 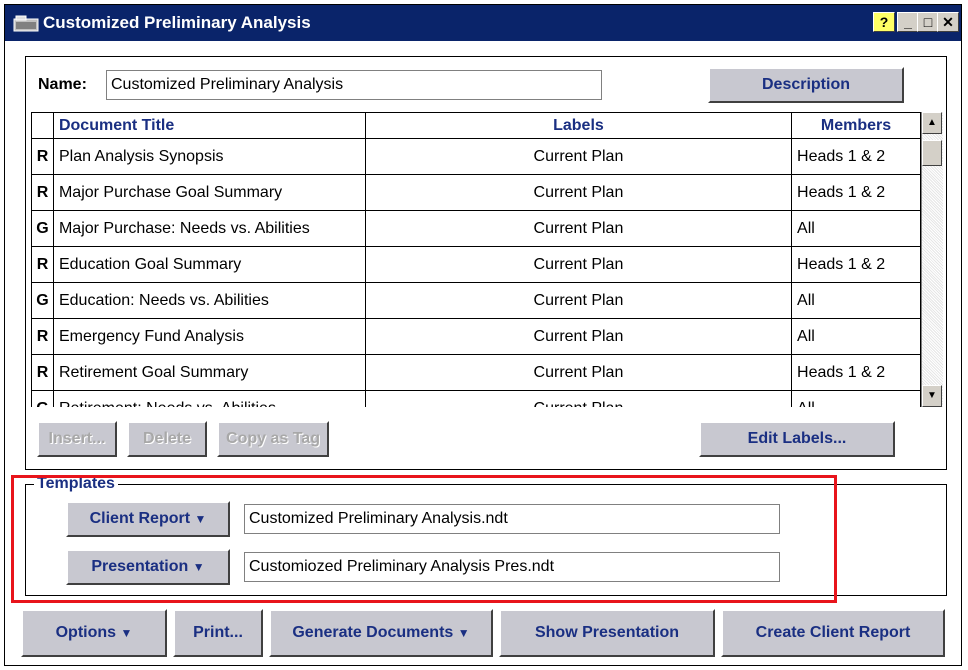 I want to click on client-report-template-field: Customized Preliminary Analysis.ndt, so click(x=512, y=519).